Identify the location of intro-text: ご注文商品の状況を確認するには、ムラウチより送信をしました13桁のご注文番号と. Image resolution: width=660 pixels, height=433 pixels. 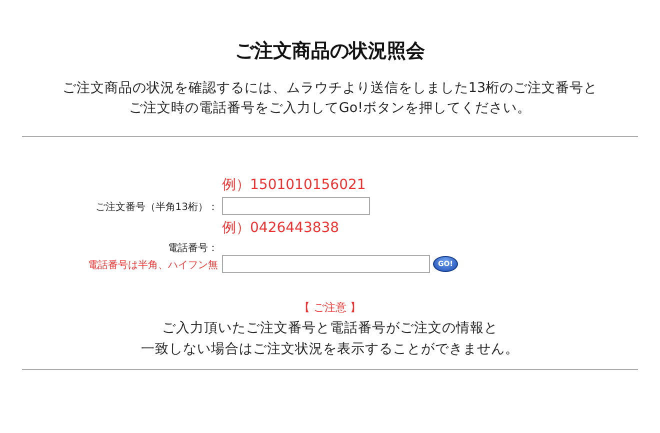
(330, 88).